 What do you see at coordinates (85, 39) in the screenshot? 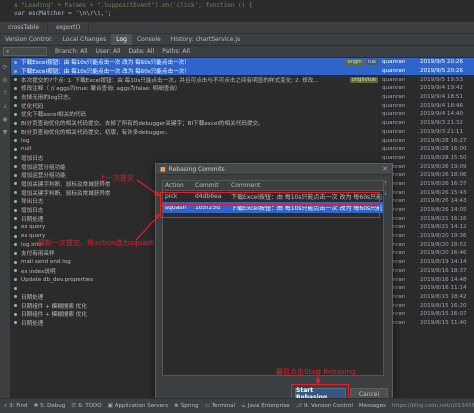
I see `tab-local-changes: Local Changes` at bounding box center [85, 39].